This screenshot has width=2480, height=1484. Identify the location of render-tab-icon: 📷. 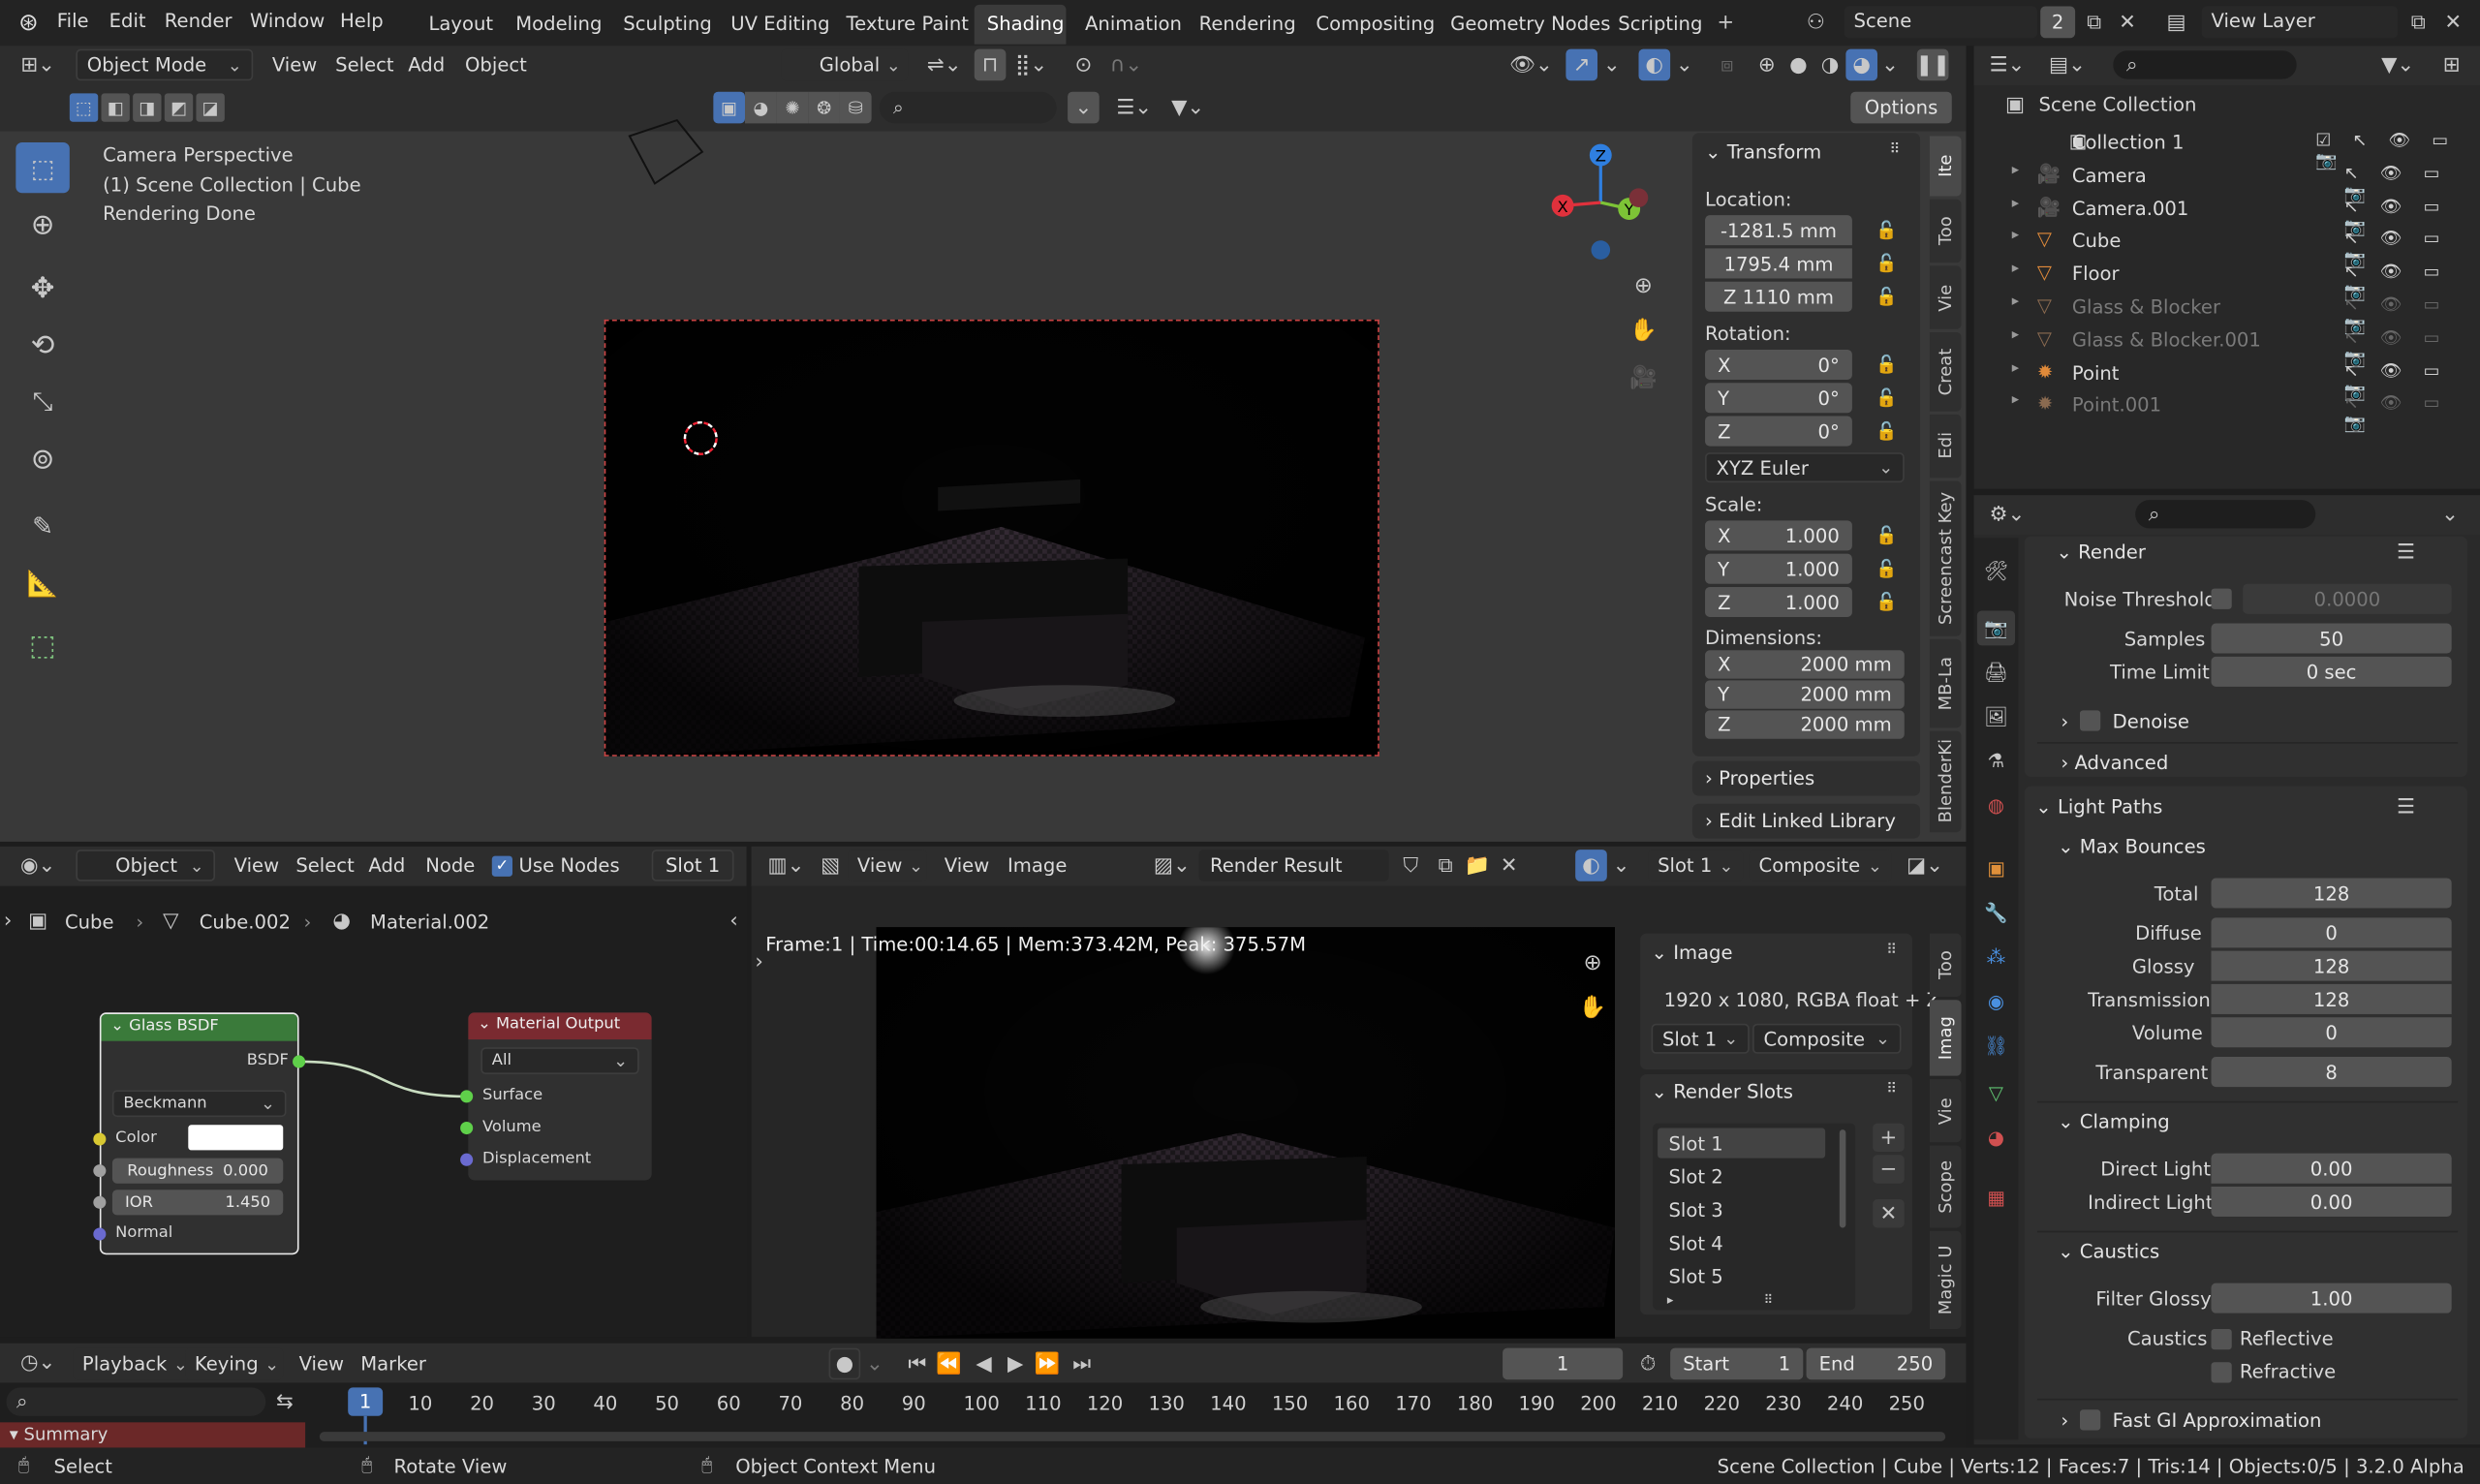
(1996, 628).